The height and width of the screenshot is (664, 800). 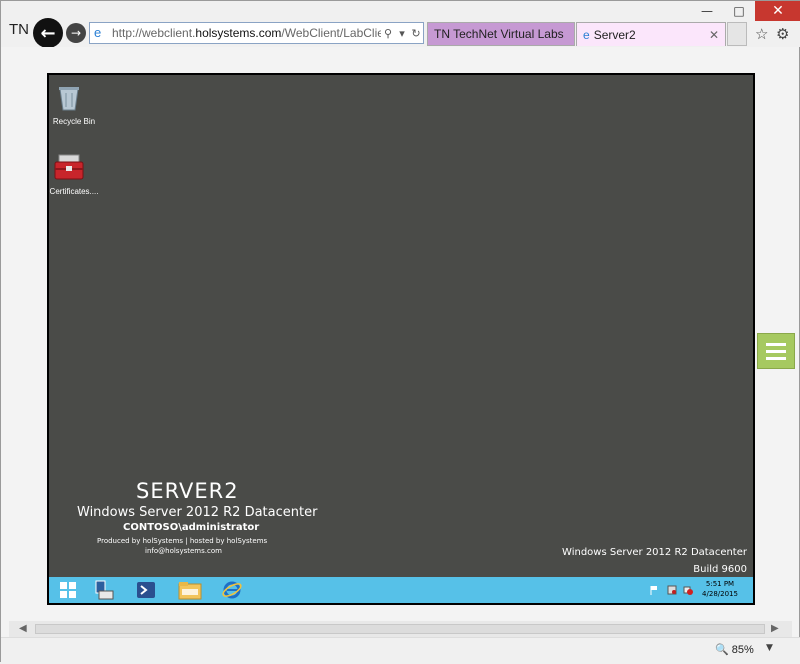 I want to click on flag-icon, so click(x=654, y=590).